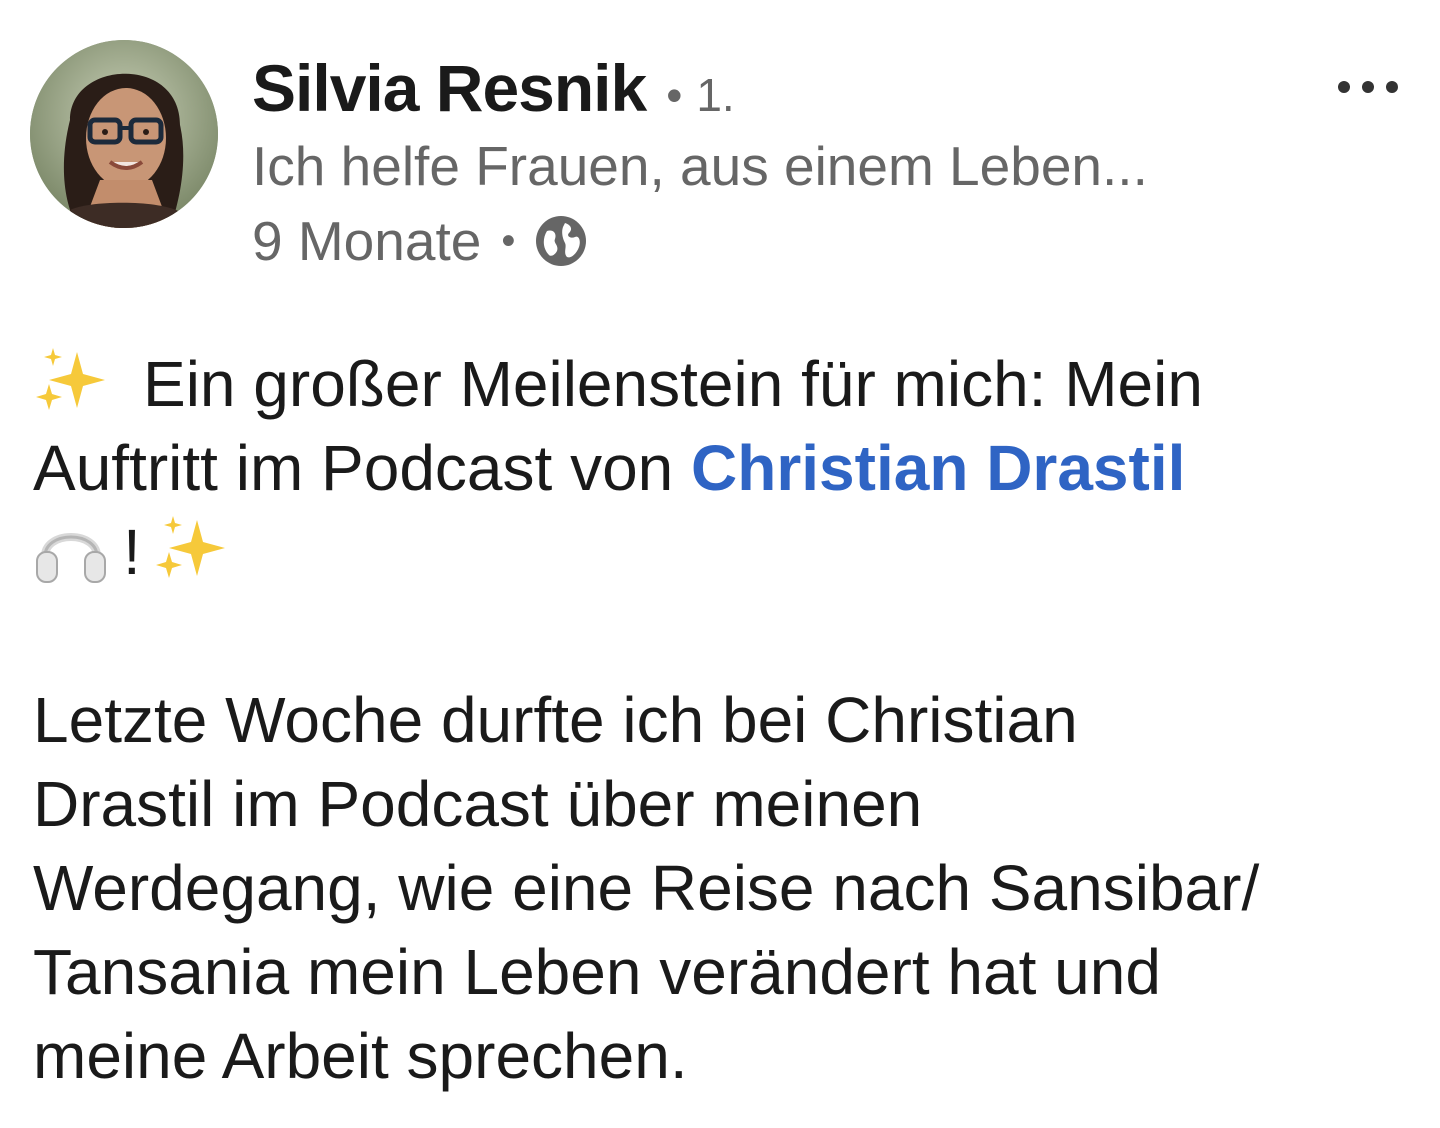 This screenshot has height=1128, width=1440. I want to click on post-line: !, so click(718, 552).